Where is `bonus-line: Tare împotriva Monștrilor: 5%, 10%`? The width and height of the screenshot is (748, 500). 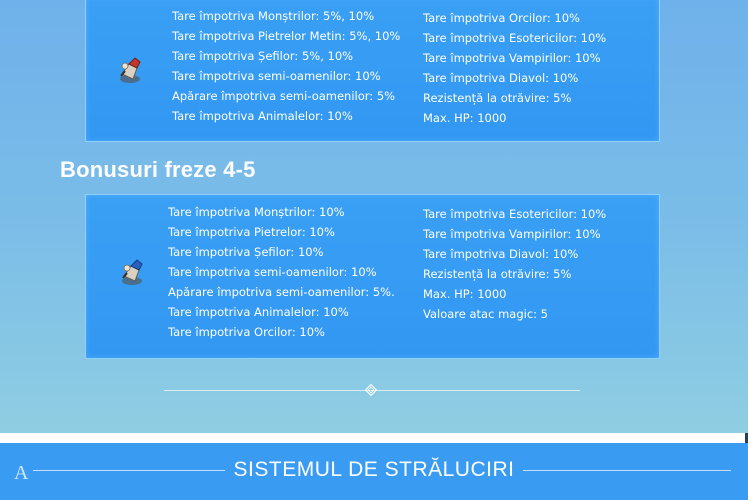
bonus-line: Tare împotriva Monștrilor: 5%, 10% is located at coordinates (273, 16).